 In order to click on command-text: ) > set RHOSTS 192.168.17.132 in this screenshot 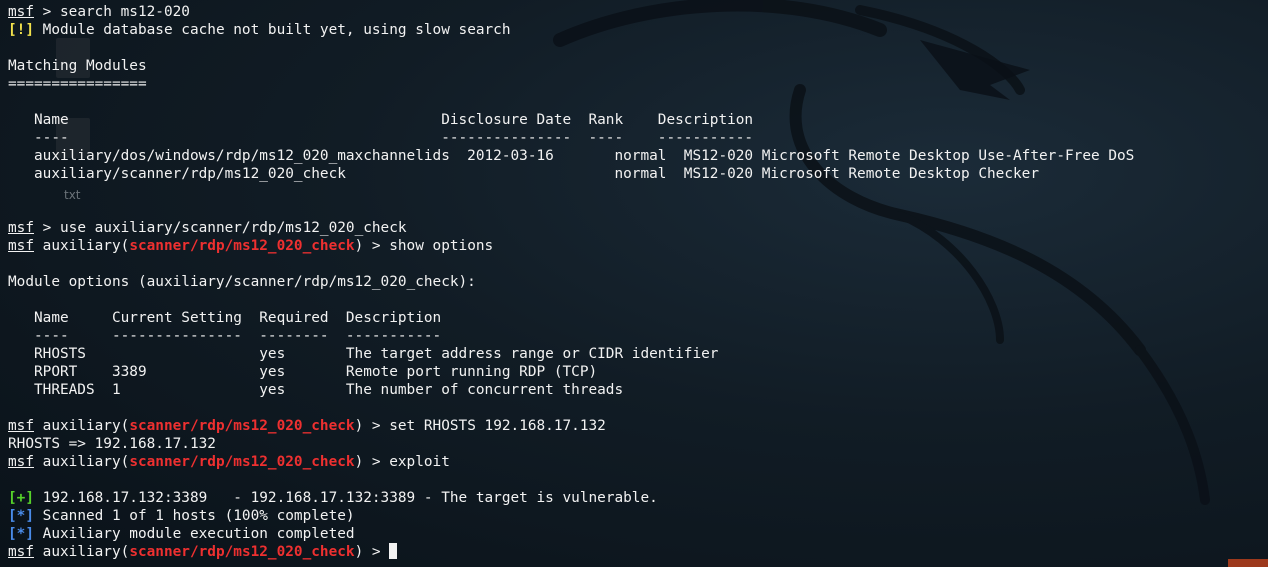, I will do `click(480, 426)`.